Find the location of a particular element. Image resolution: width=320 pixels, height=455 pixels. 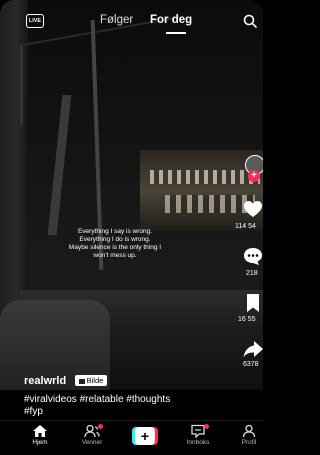

bottom-nav: Hjem Venner + Innboks Profil is located at coordinates (131, 437).